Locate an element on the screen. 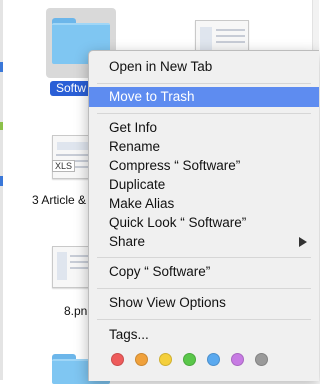 The height and width of the screenshot is (384, 320). tag-green-icon is located at coordinates (189, 359).